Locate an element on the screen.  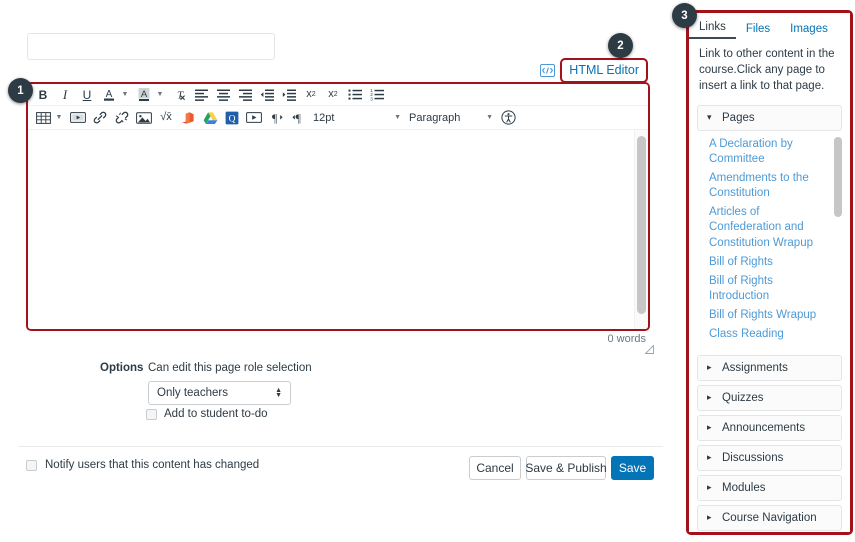
list-item: A Declaration by Committee is located at coordinates (767, 152).